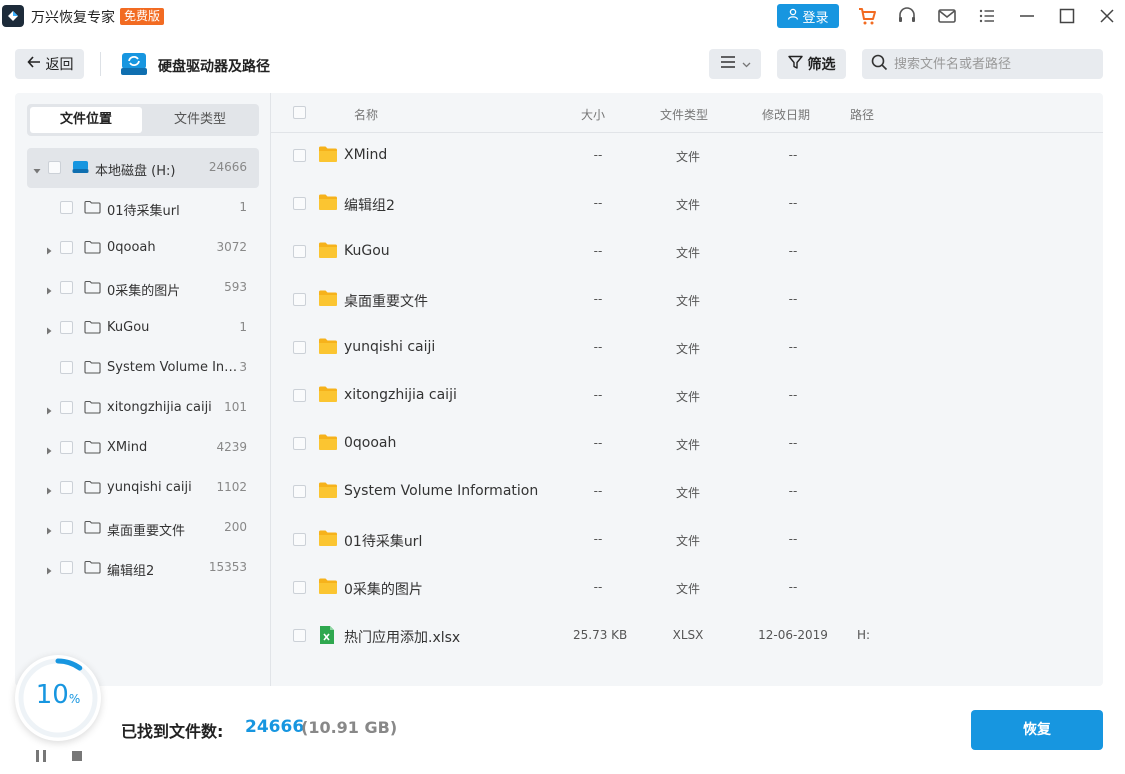  What do you see at coordinates (994, 64) in the screenshot?
I see `search-input` at bounding box center [994, 64].